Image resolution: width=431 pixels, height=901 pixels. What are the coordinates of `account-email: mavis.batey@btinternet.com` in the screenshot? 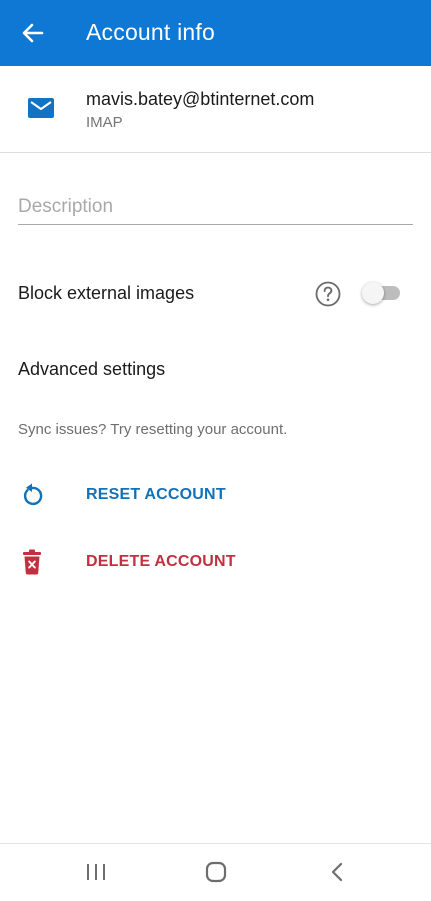 It's located at (200, 99).